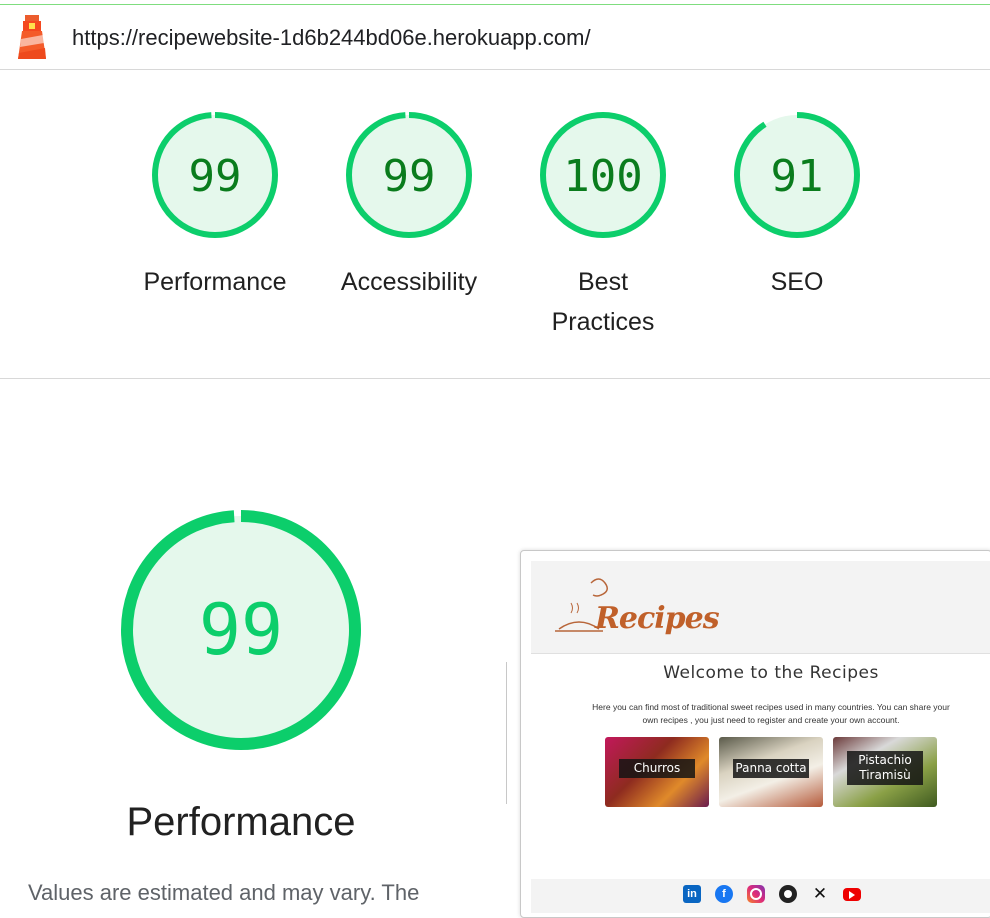  Describe the element at coordinates (788, 894) in the screenshot. I see `github-icon` at that location.